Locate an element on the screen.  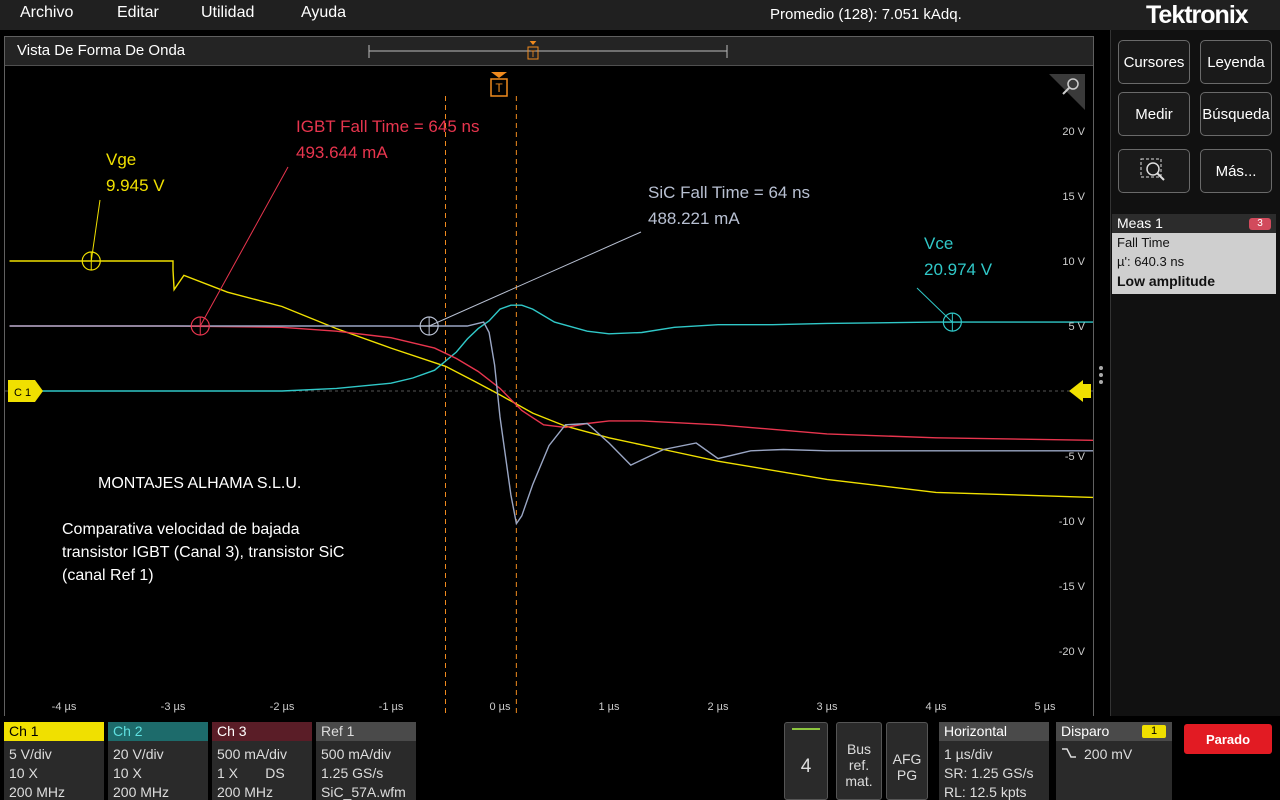
channel-2-bandwidth: 200 MHz is located at coordinates (141, 792).